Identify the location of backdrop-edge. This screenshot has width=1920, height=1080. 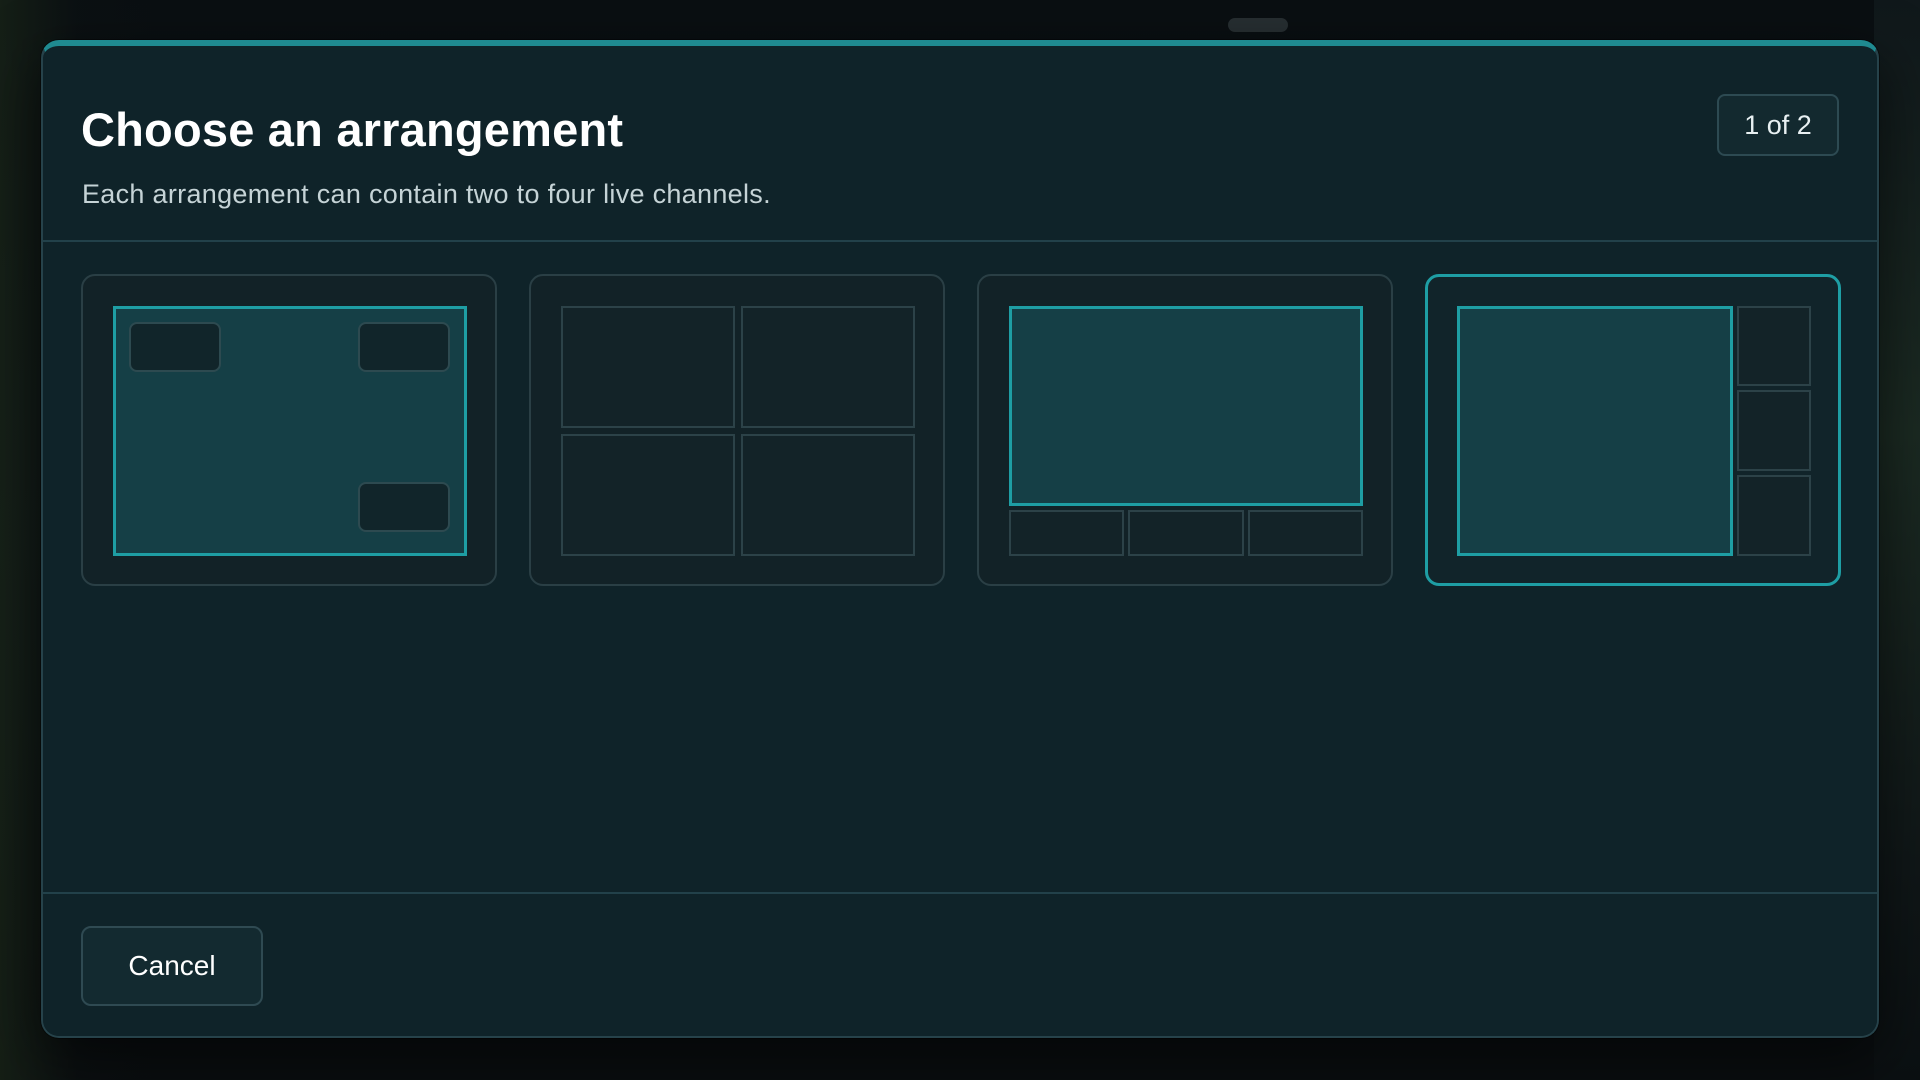
(1897, 540).